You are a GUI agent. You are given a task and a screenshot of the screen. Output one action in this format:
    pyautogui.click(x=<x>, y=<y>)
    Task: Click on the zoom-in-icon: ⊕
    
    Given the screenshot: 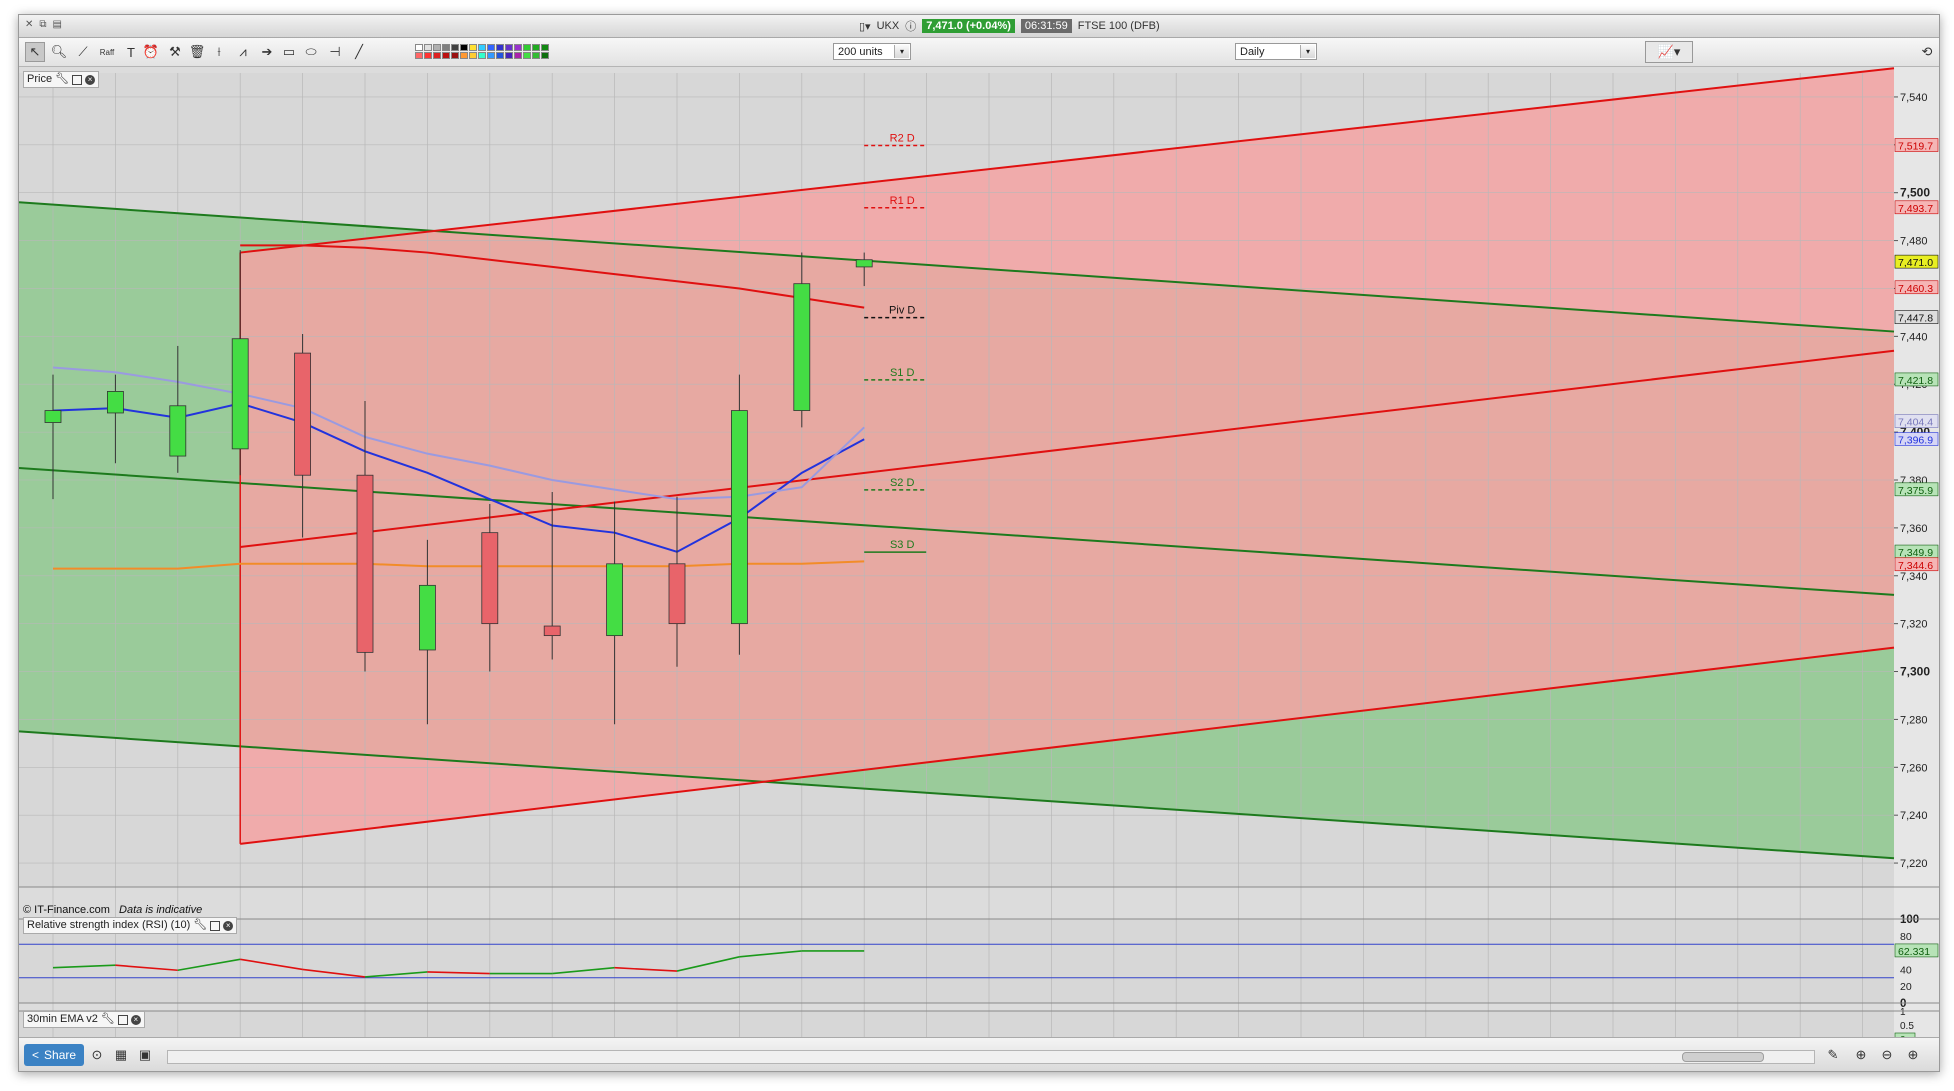 What is the action you would take?
    pyautogui.click(x=1913, y=1055)
    